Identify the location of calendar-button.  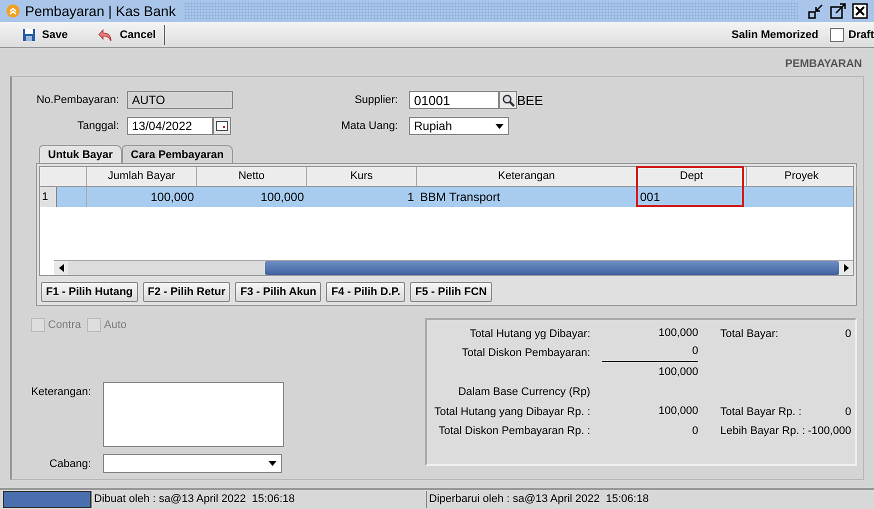
(222, 126).